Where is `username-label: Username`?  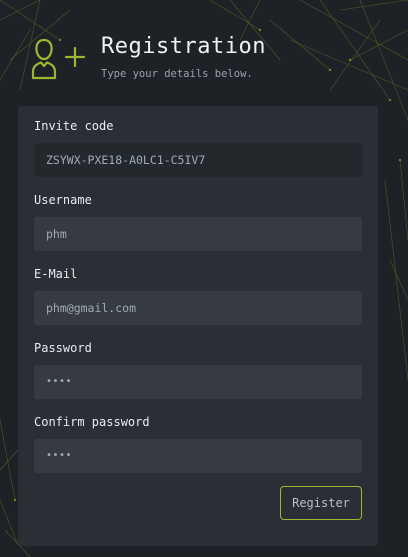 username-label: Username is located at coordinates (63, 200).